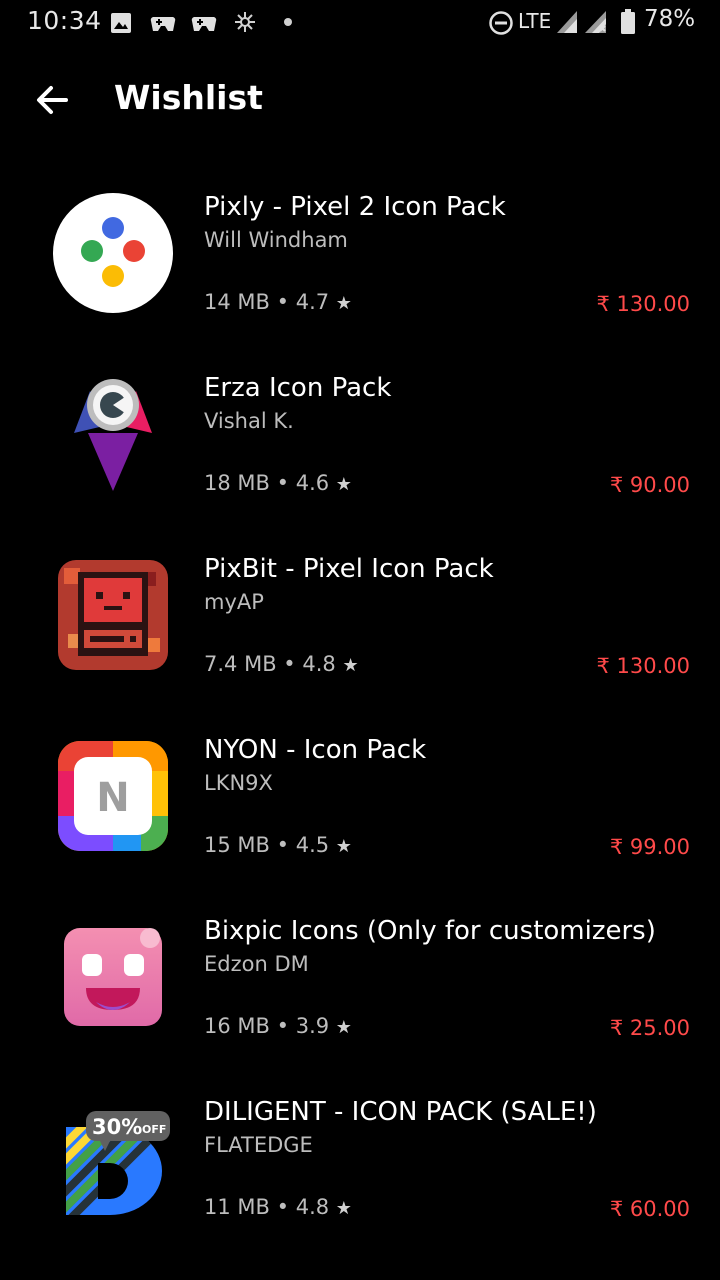 The image size is (720, 1280). I want to click on diligent-icon: 30% OFF, so click(118, 1163).